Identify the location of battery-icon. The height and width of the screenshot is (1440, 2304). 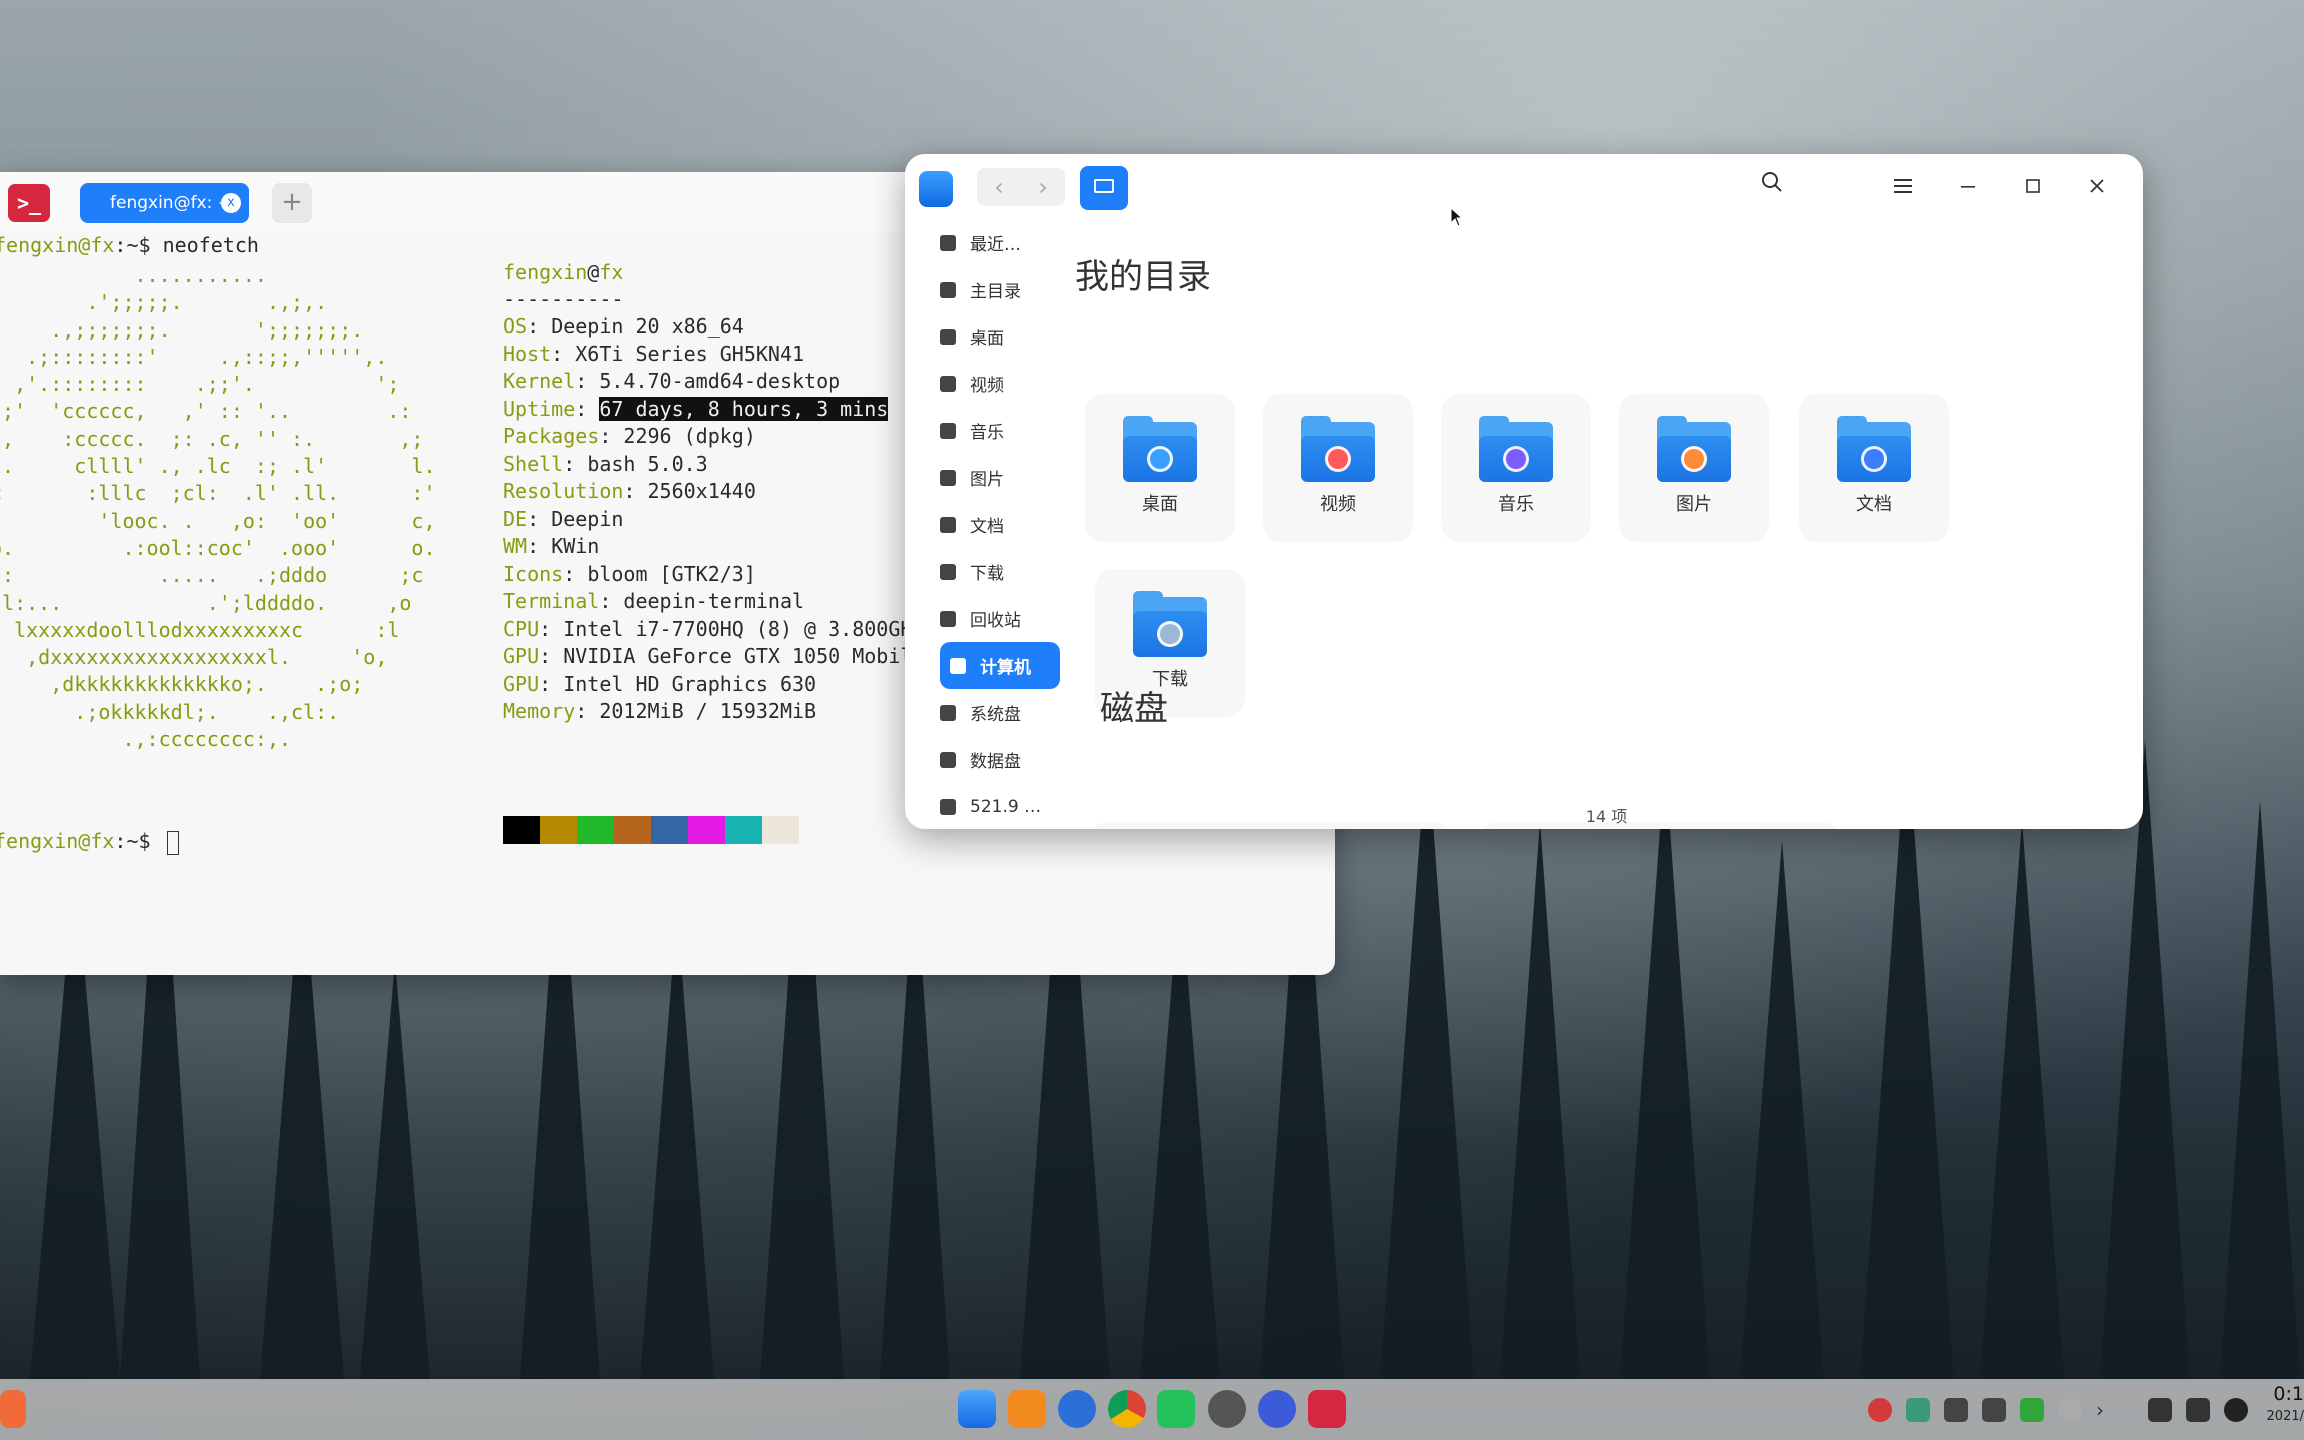
(2032, 1410).